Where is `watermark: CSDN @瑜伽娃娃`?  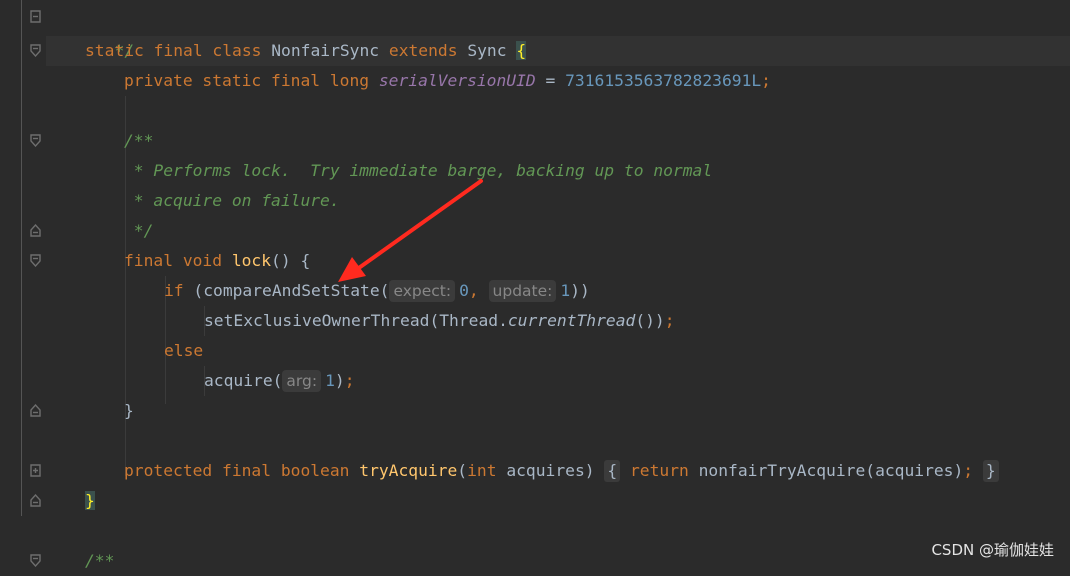
watermark: CSDN @瑜伽娃娃 is located at coordinates (992, 550).